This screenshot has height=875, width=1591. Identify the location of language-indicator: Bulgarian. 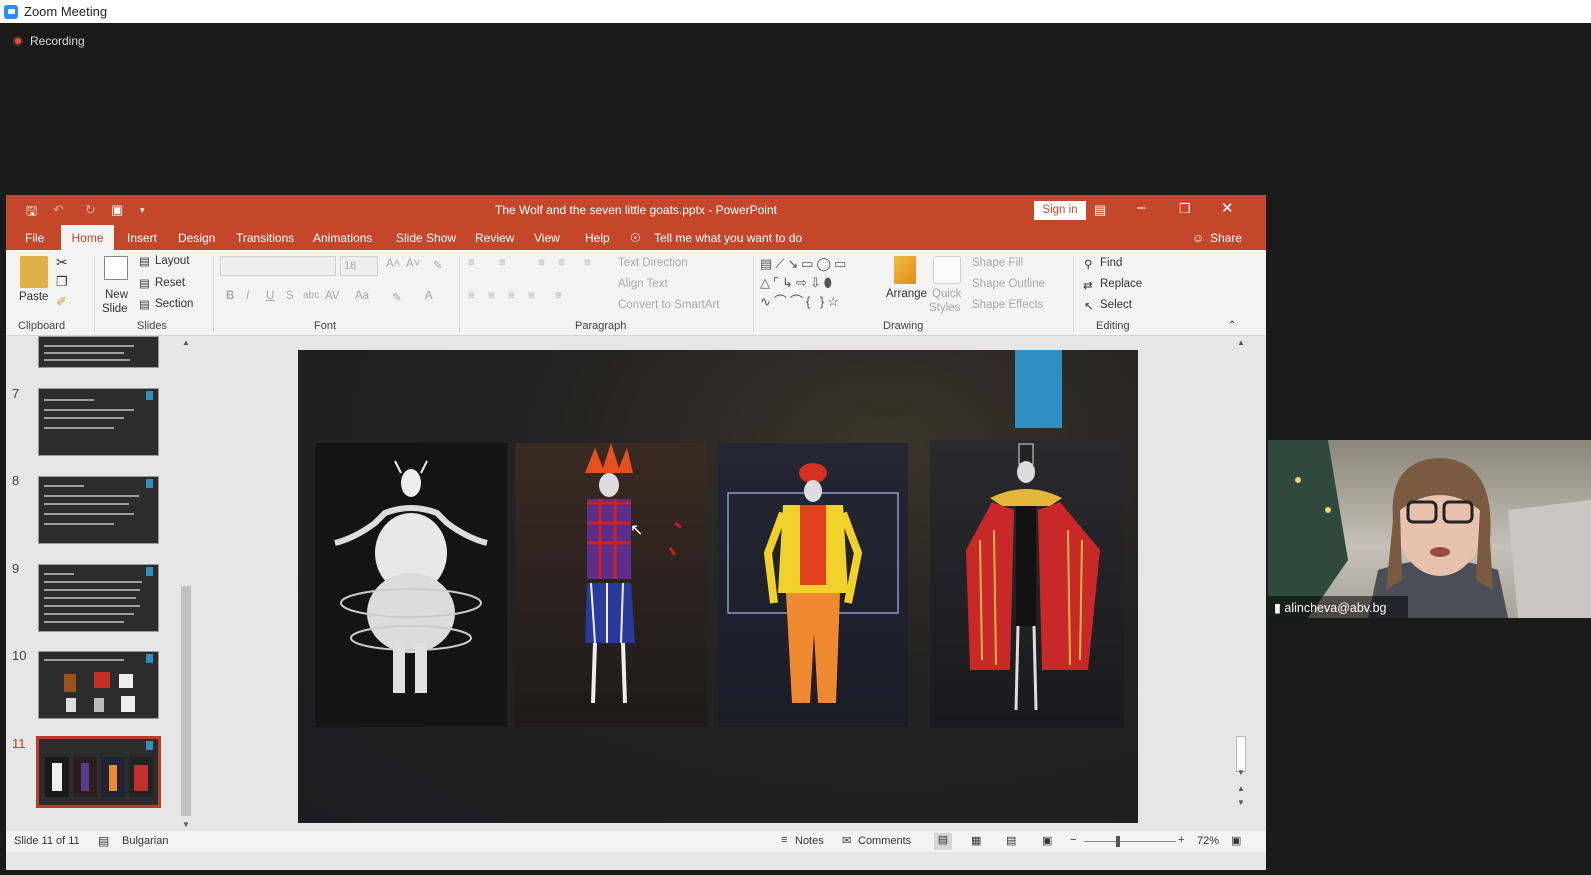
(145, 841).